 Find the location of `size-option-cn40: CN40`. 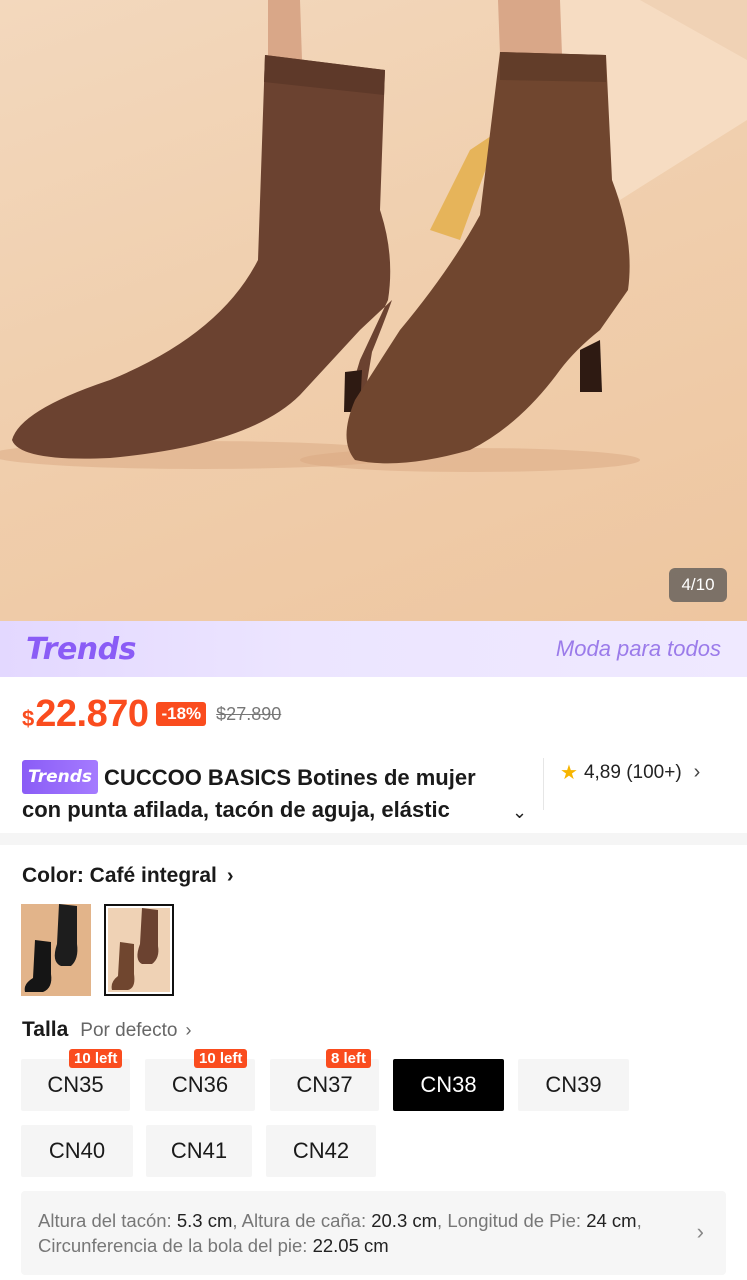

size-option-cn40: CN40 is located at coordinates (77, 1151).